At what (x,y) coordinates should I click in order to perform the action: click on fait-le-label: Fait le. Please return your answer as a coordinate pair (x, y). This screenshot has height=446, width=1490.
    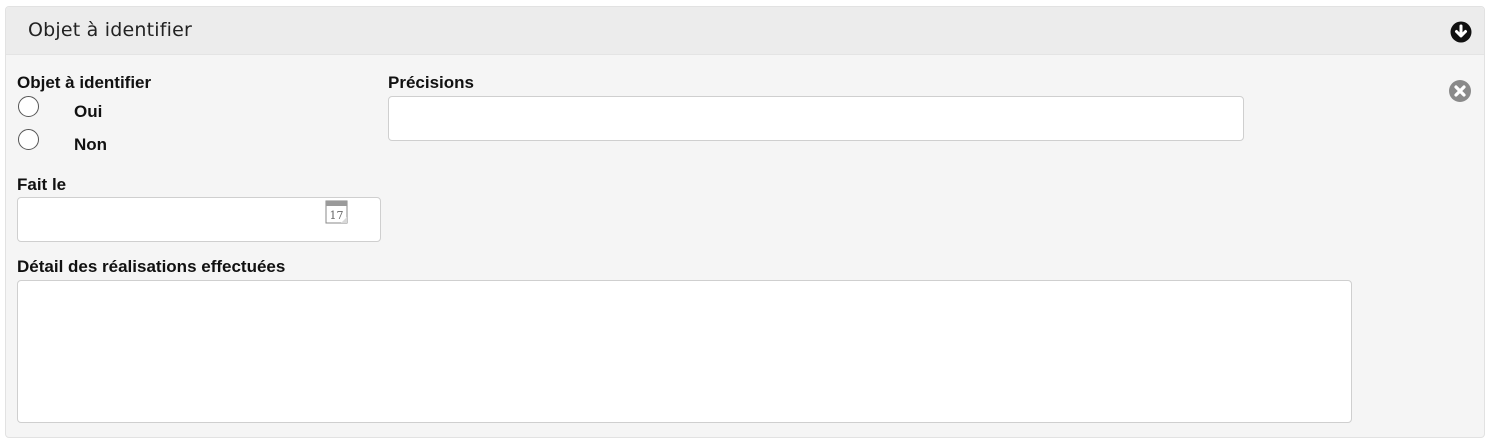
    Looking at the image, I should click on (42, 184).